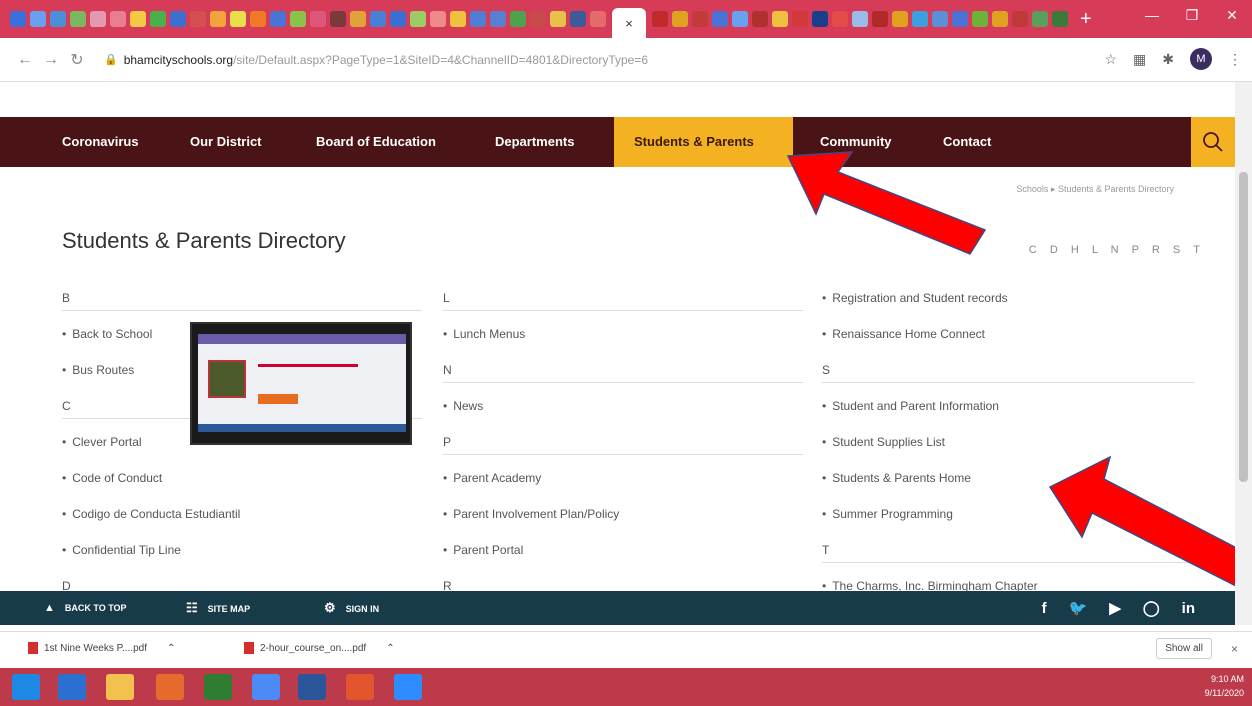 This screenshot has height=706, width=1252. What do you see at coordinates (703, 142) in the screenshot?
I see `nav-students-parents: Students & Parents` at bounding box center [703, 142].